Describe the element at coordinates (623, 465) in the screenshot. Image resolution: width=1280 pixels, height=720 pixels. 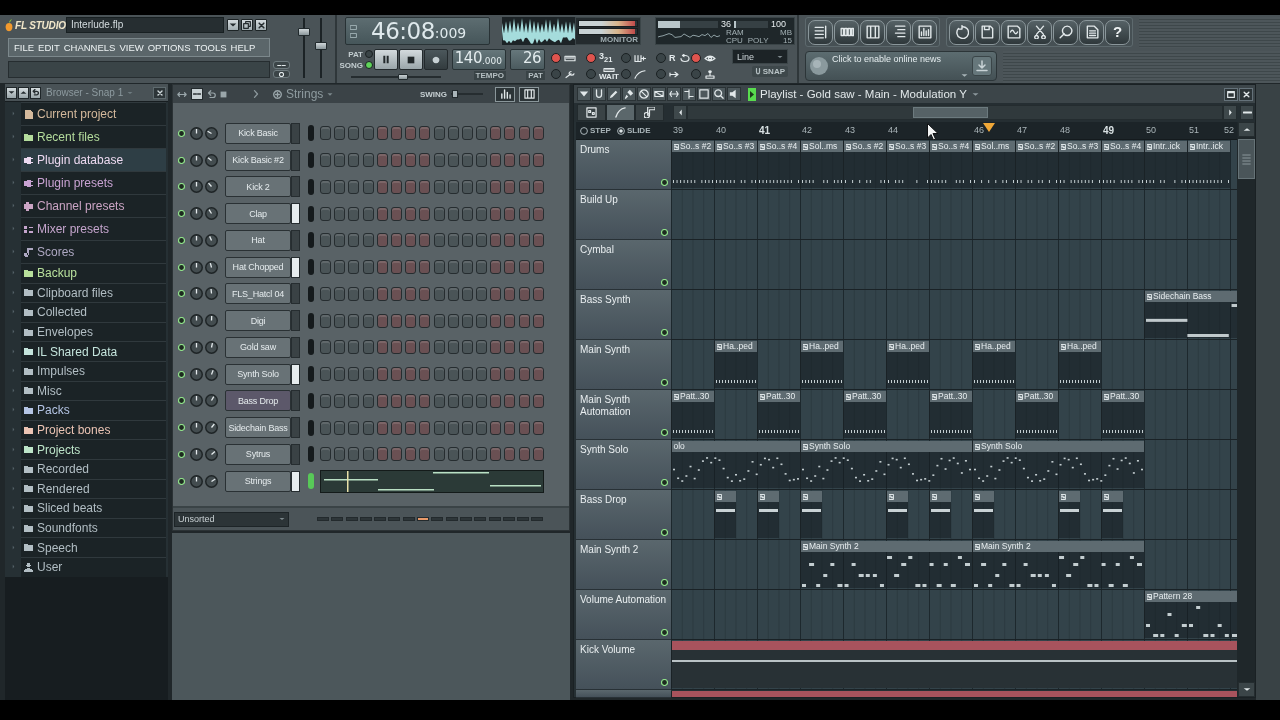
I see `track-header: Synth Solo` at that location.